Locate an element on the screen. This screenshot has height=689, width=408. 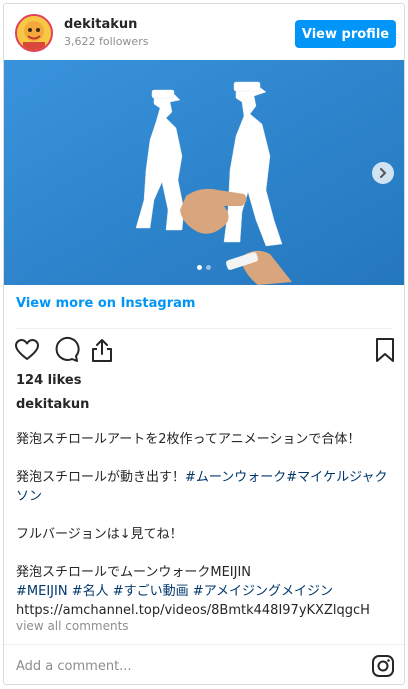
caption-line: 発泡スチロールでムーンウォークMEIJIN is located at coordinates (134, 572).